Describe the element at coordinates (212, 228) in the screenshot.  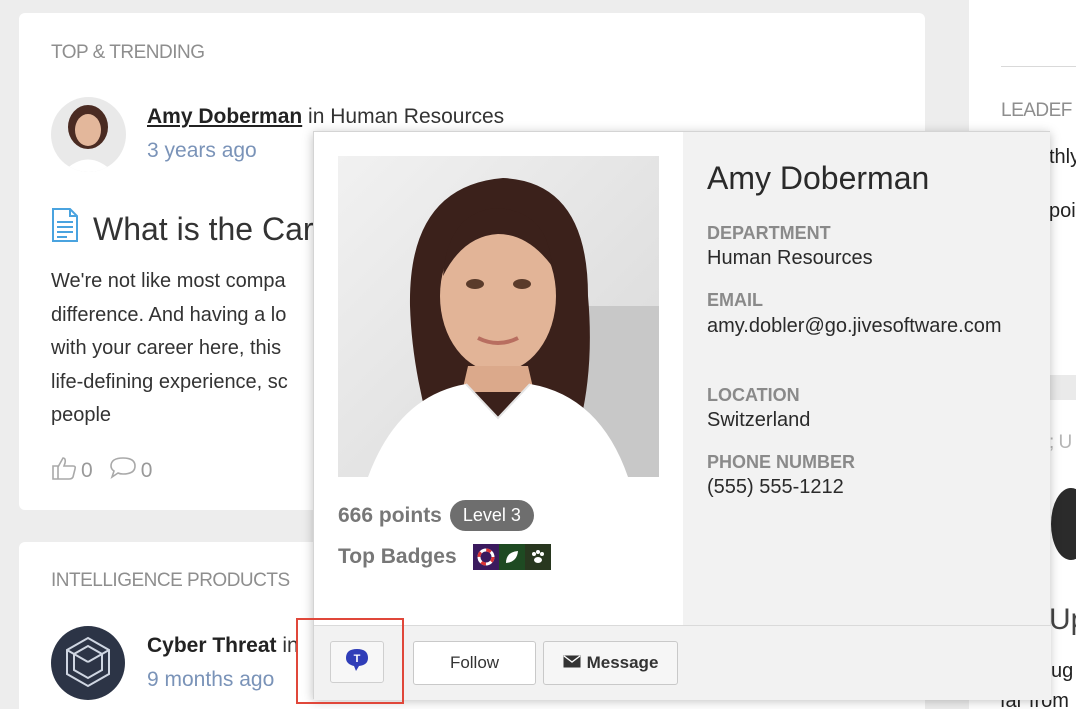
I see `post-title-text: What is the Care` at that location.